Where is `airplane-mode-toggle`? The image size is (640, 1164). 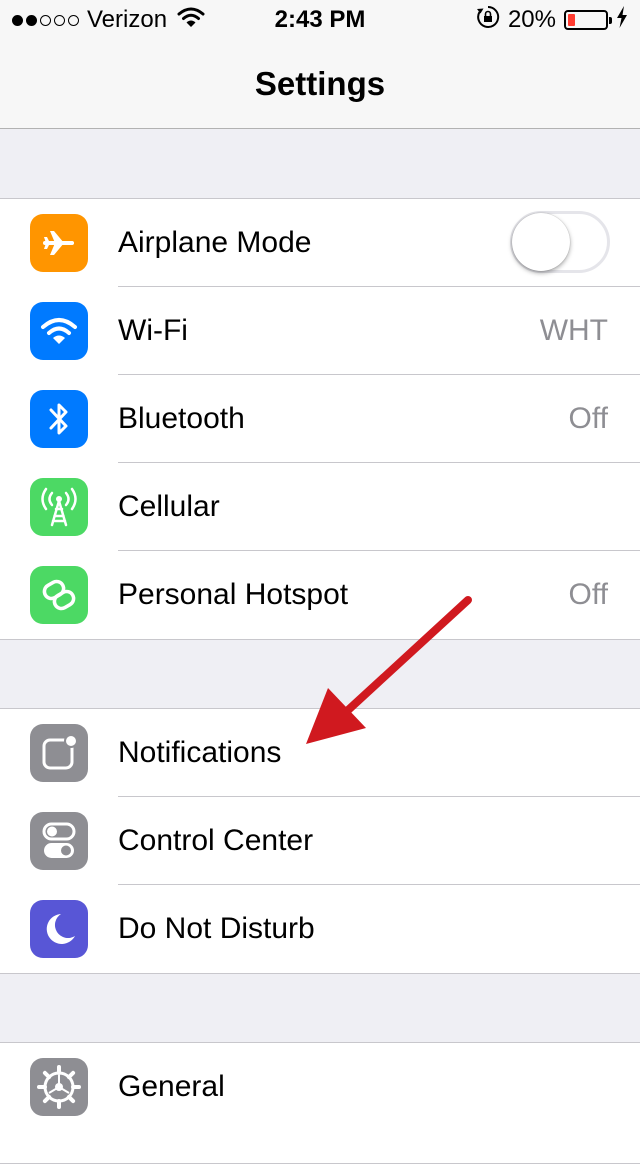
airplane-mode-toggle is located at coordinates (560, 242).